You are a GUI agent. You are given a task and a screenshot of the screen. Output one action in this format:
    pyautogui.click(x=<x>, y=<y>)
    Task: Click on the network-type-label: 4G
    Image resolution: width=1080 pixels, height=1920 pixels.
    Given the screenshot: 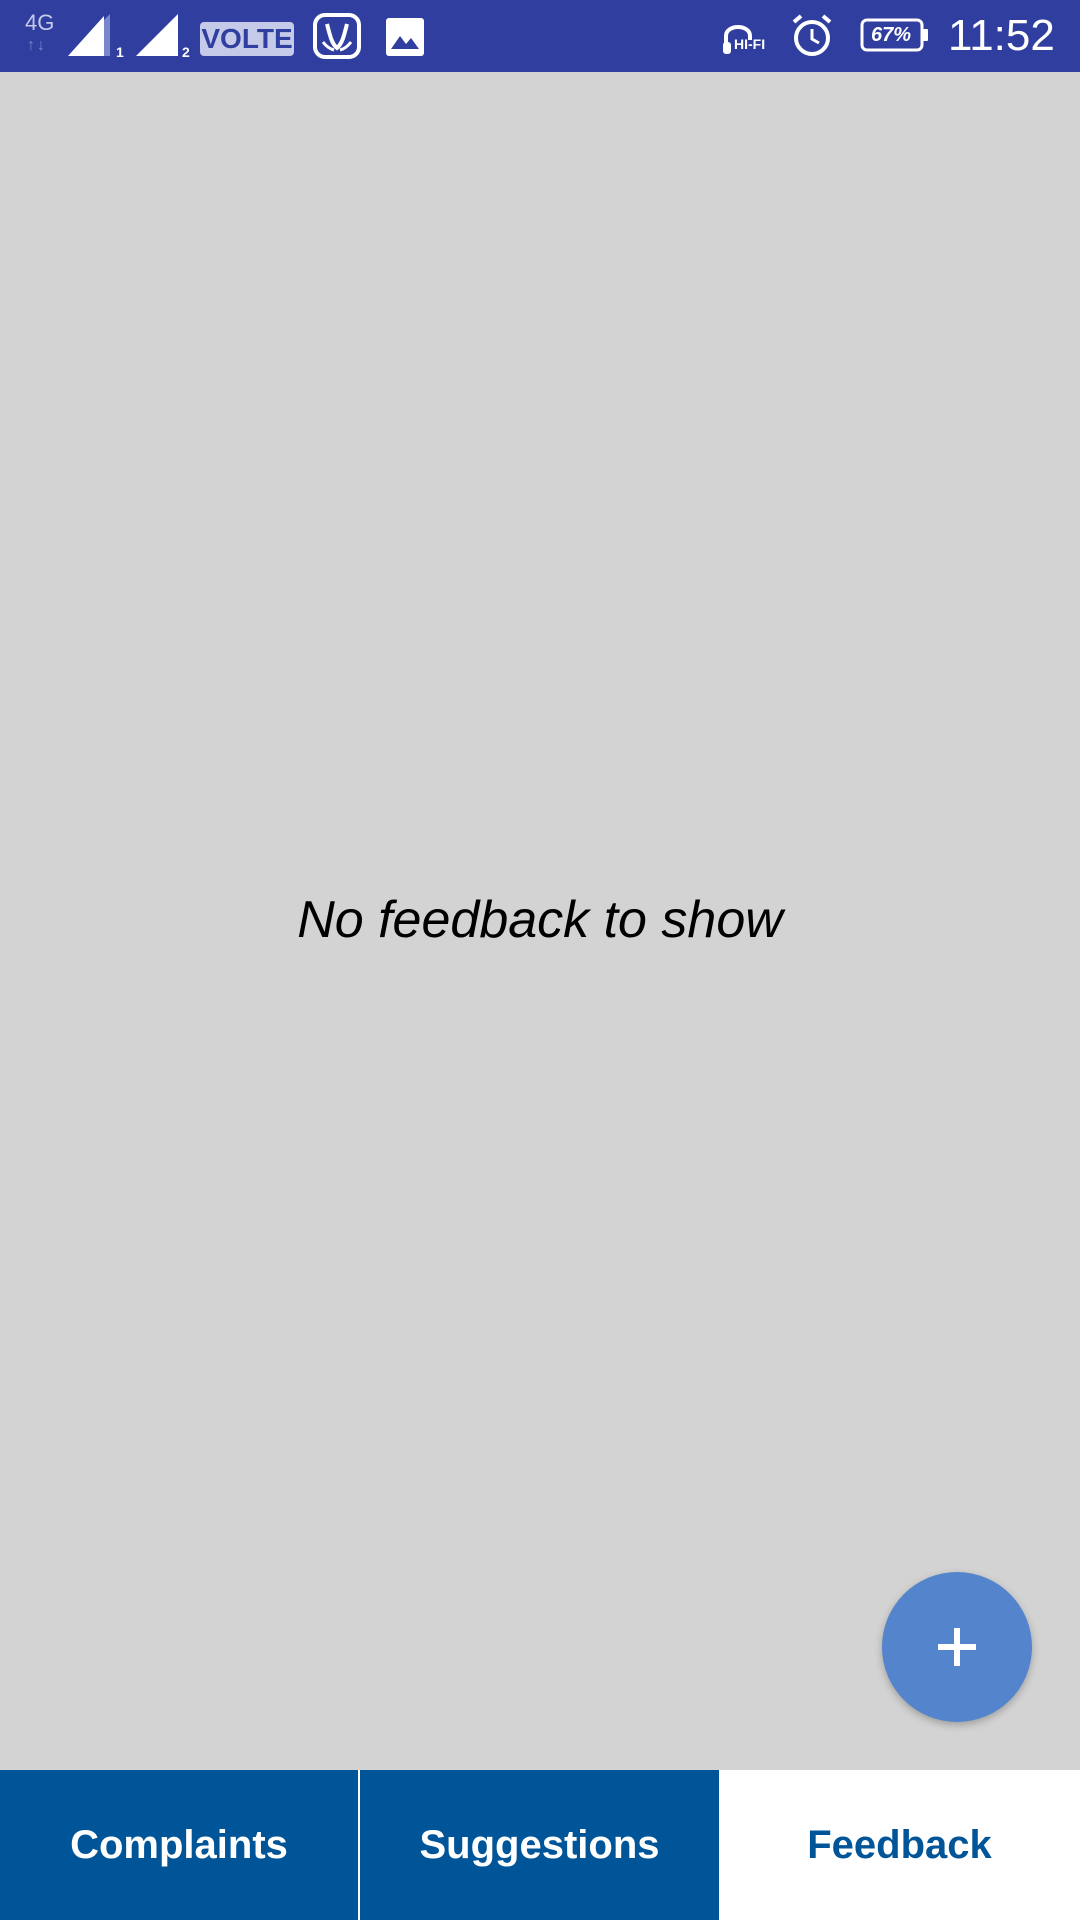 What is the action you would take?
    pyautogui.click(x=40, y=22)
    